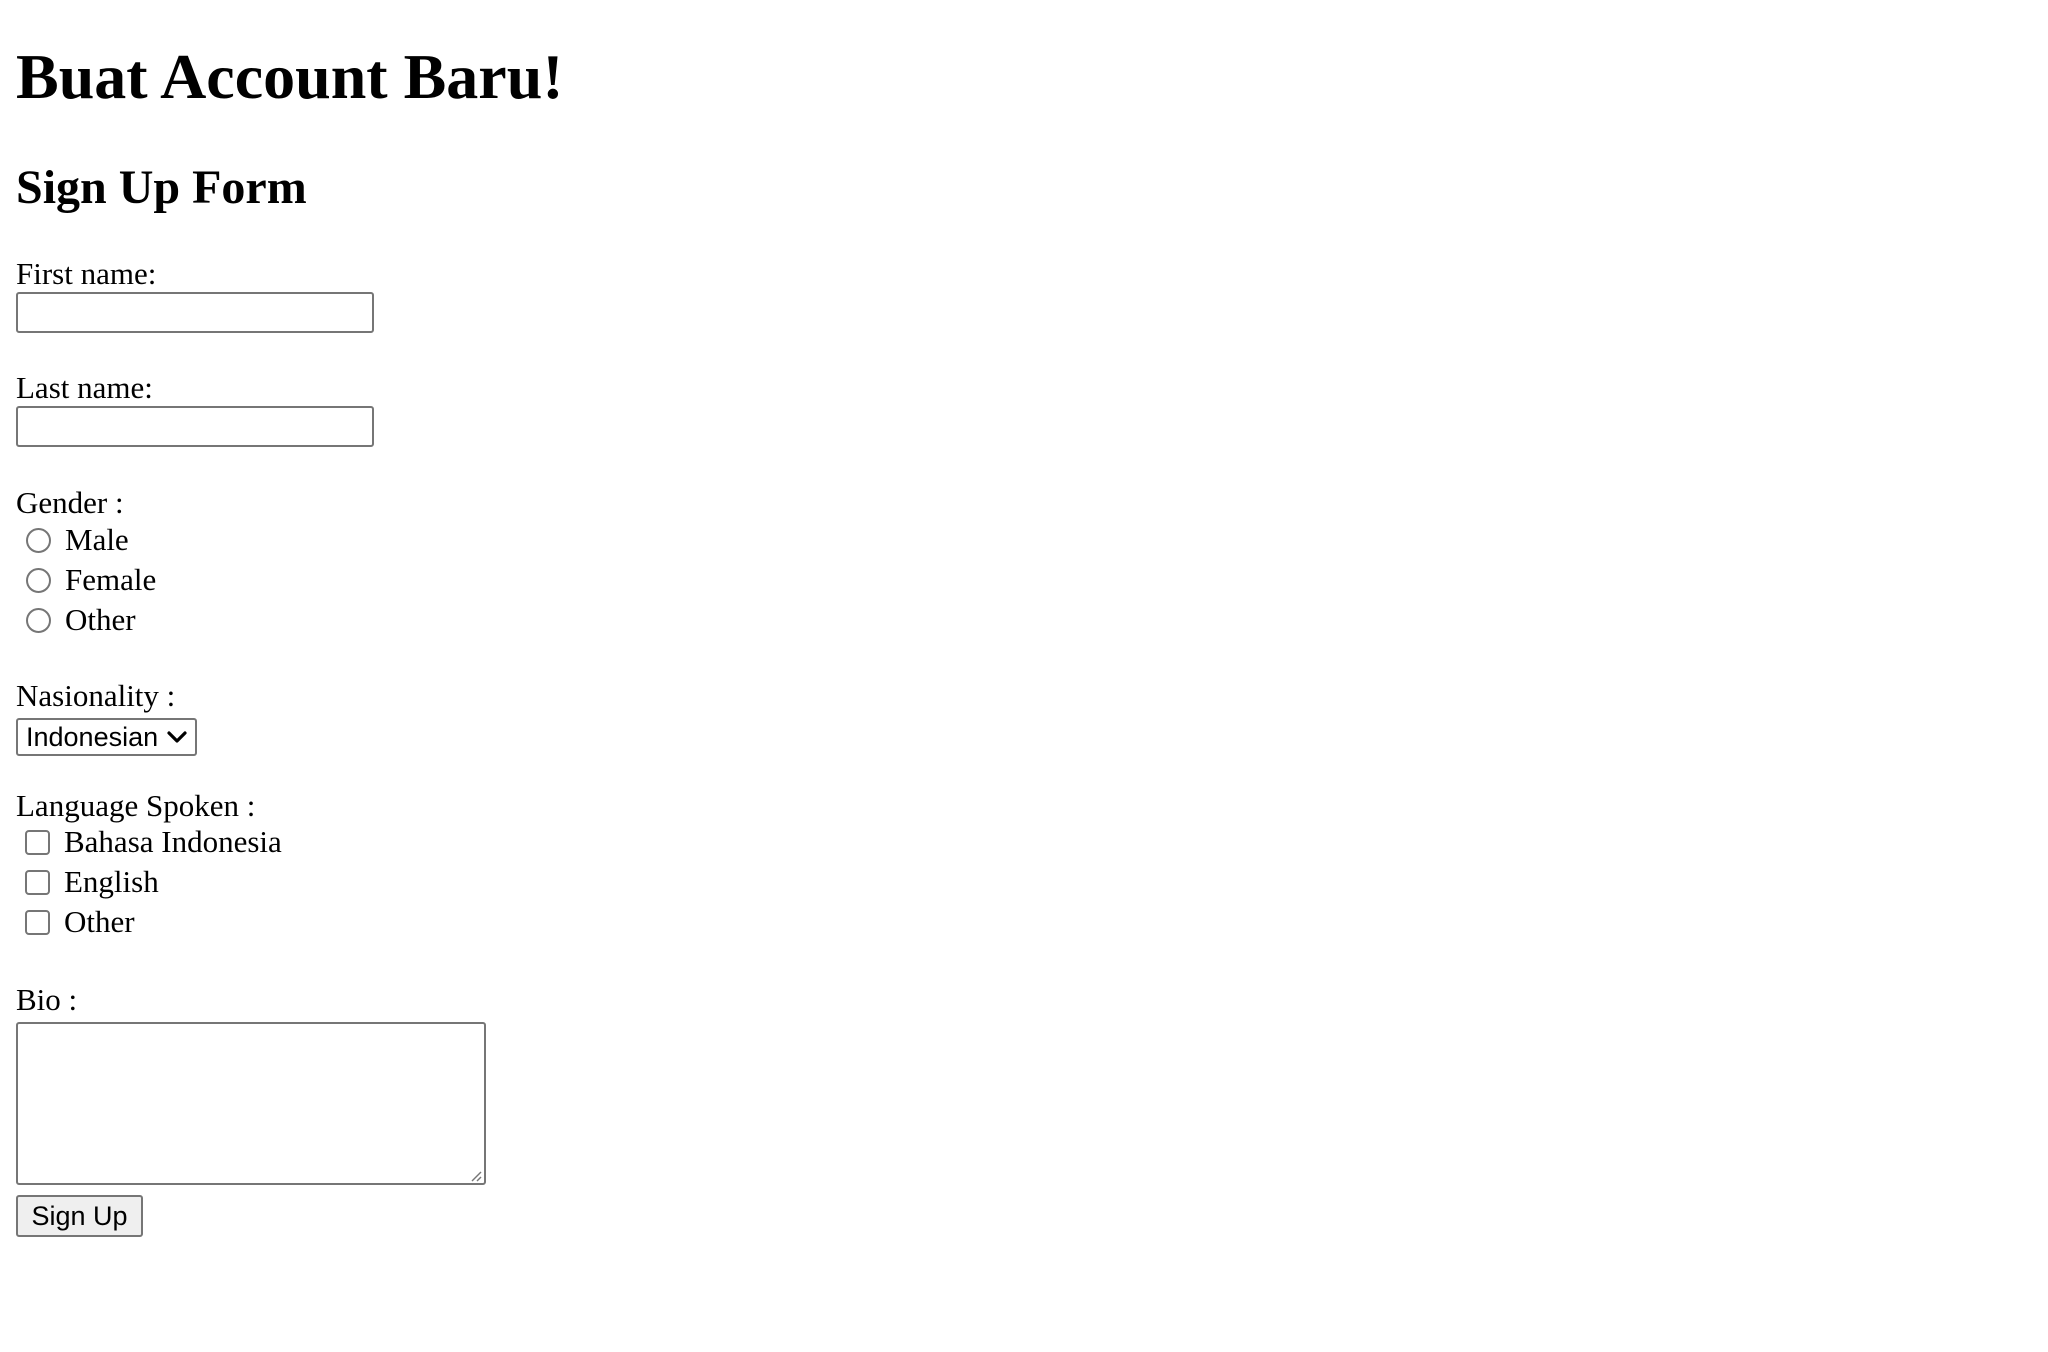  I want to click on nationality-label: Nasionality :, so click(96, 695).